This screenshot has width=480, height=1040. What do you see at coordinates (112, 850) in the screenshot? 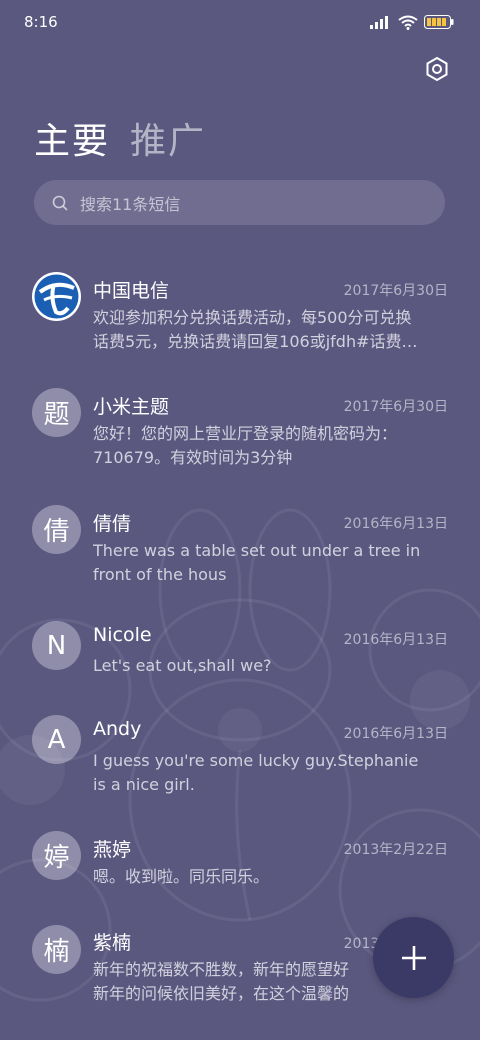
I see `contact-name: 燕婷` at bounding box center [112, 850].